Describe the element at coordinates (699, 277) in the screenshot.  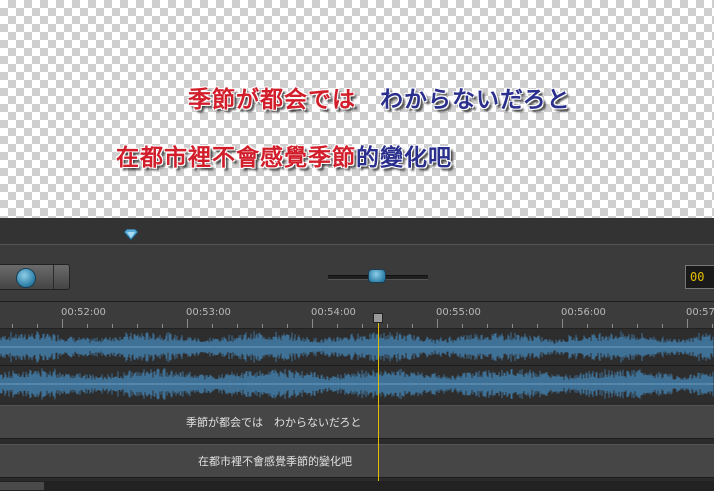
I see `timecode-field: 00` at that location.